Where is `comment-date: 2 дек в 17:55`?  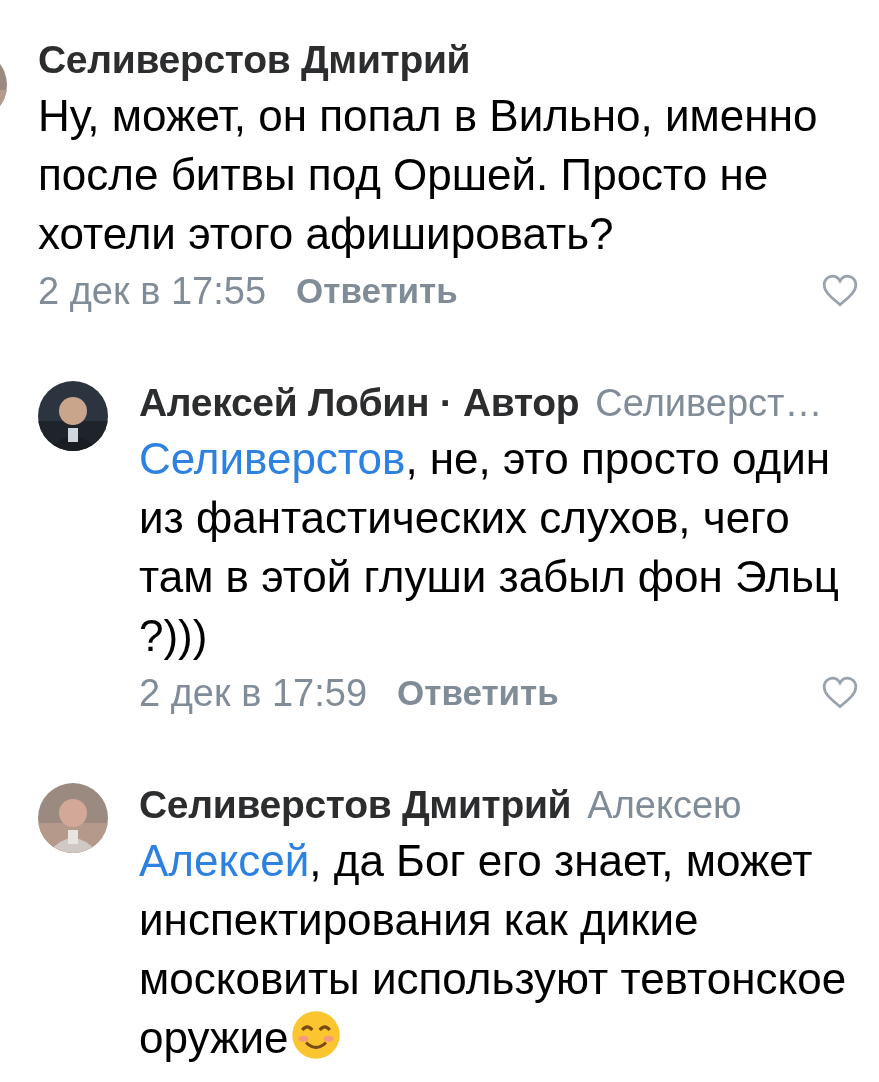
comment-date: 2 дек в 17:55 is located at coordinates (152, 291).